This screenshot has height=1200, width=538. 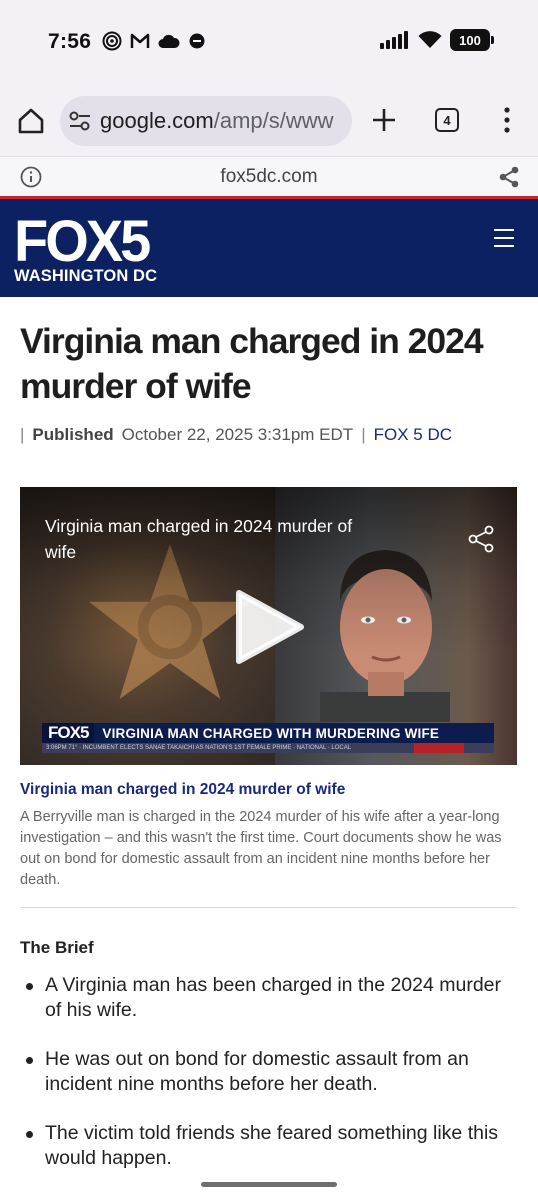 What do you see at coordinates (268, 907) in the screenshot?
I see `divider` at bounding box center [268, 907].